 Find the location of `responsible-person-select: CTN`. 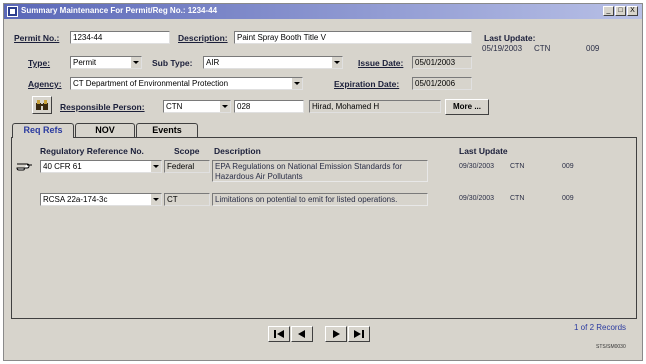

responsible-person-select: CTN is located at coordinates (197, 106).